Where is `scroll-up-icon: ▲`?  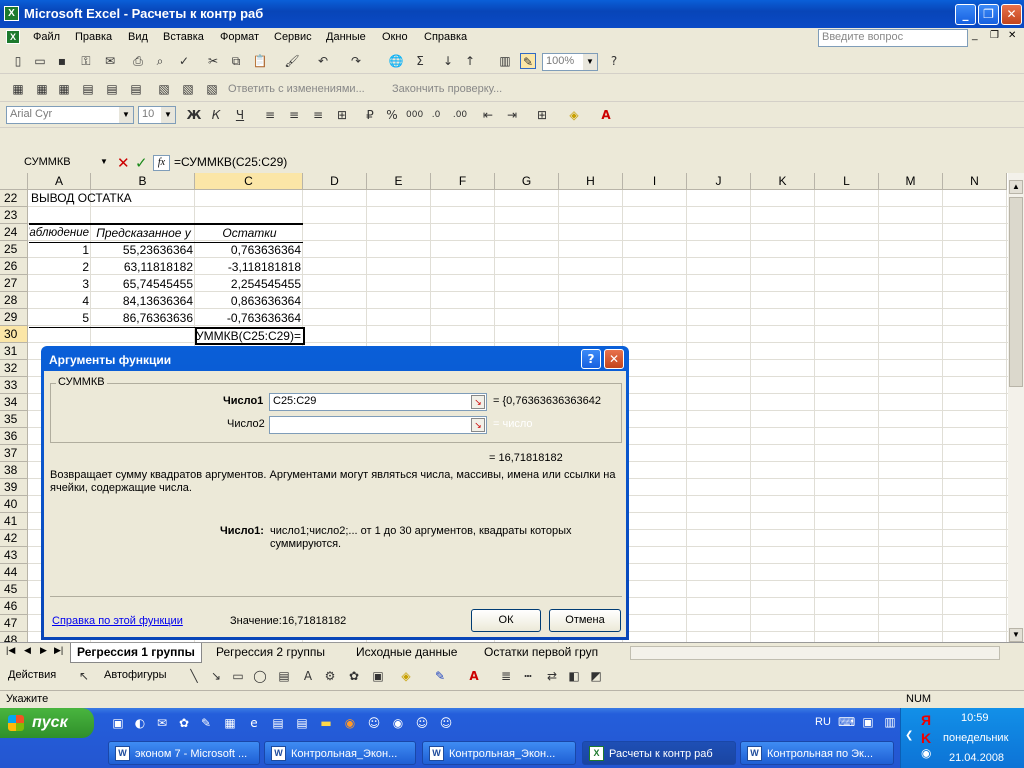 scroll-up-icon: ▲ is located at coordinates (1016, 187).